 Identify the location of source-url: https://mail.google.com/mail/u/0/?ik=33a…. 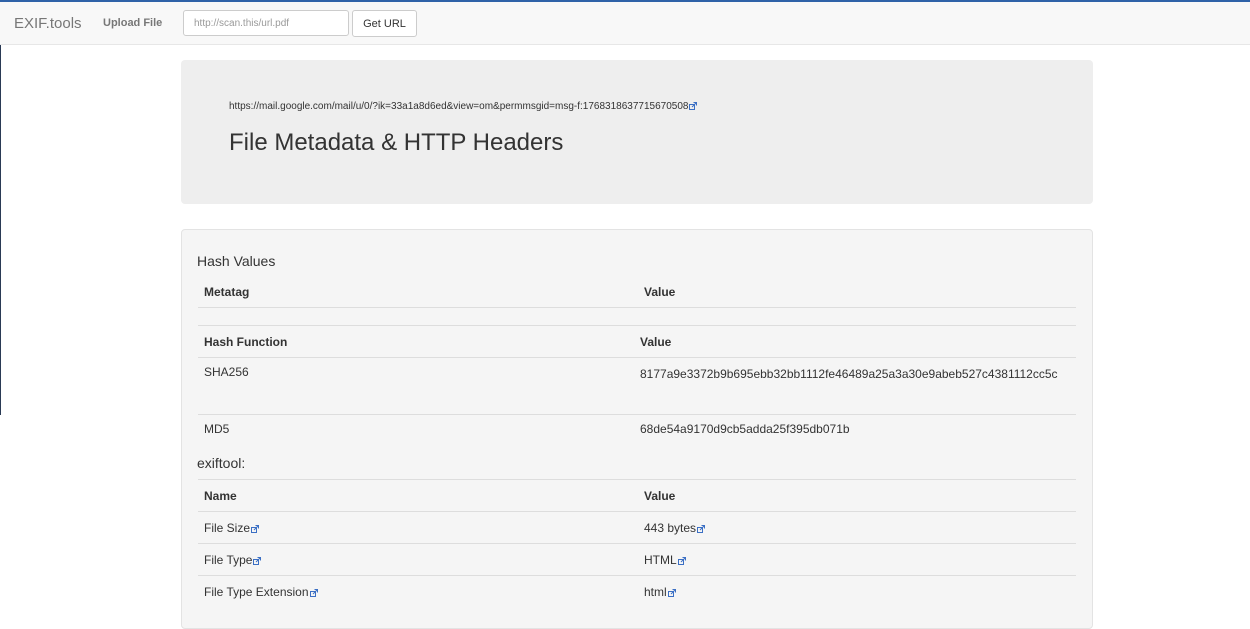
(463, 106).